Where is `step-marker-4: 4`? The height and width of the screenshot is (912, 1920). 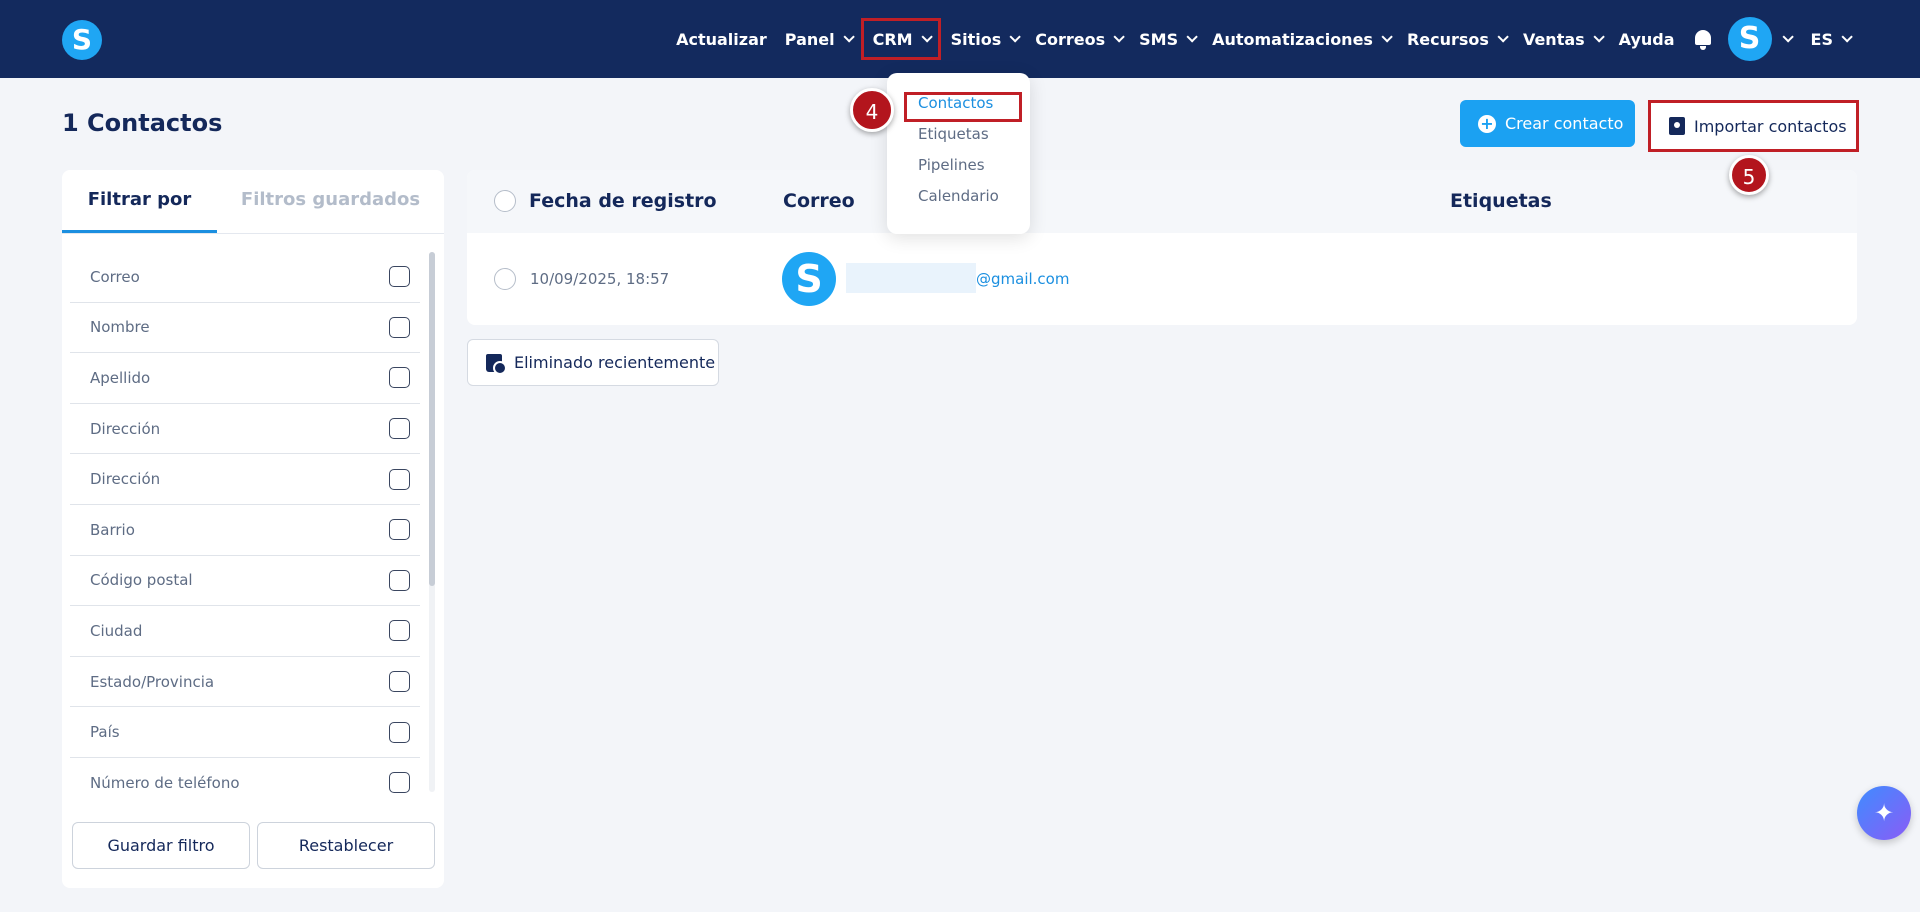 step-marker-4: 4 is located at coordinates (872, 110).